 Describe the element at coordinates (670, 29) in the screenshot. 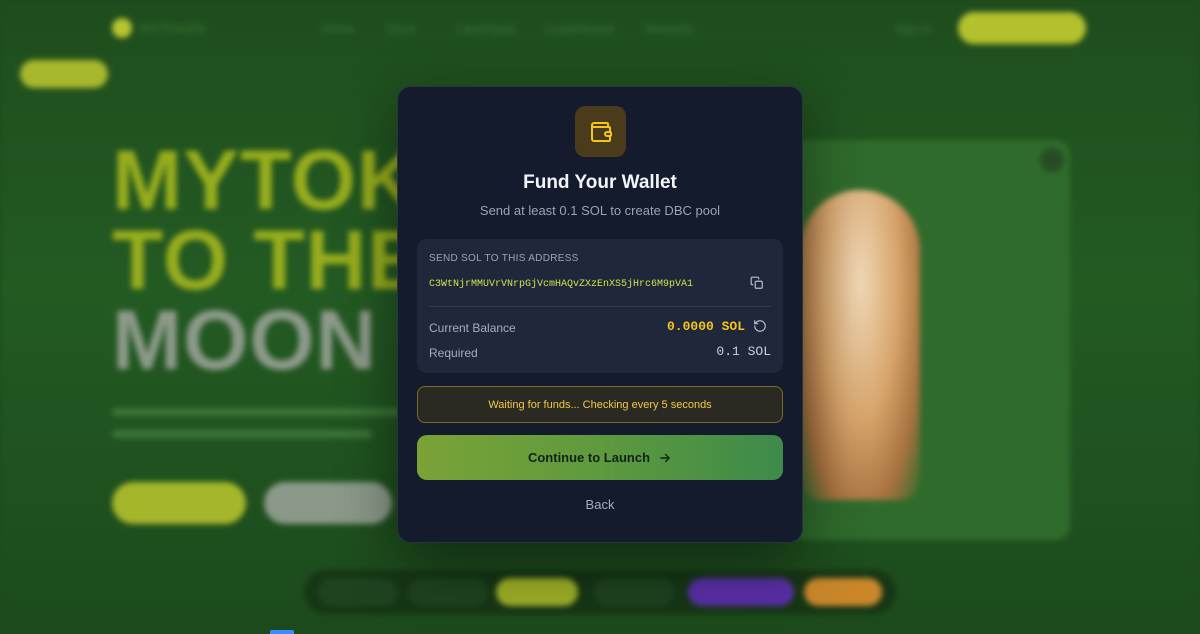

I see `background-nav-link: Rewards` at that location.